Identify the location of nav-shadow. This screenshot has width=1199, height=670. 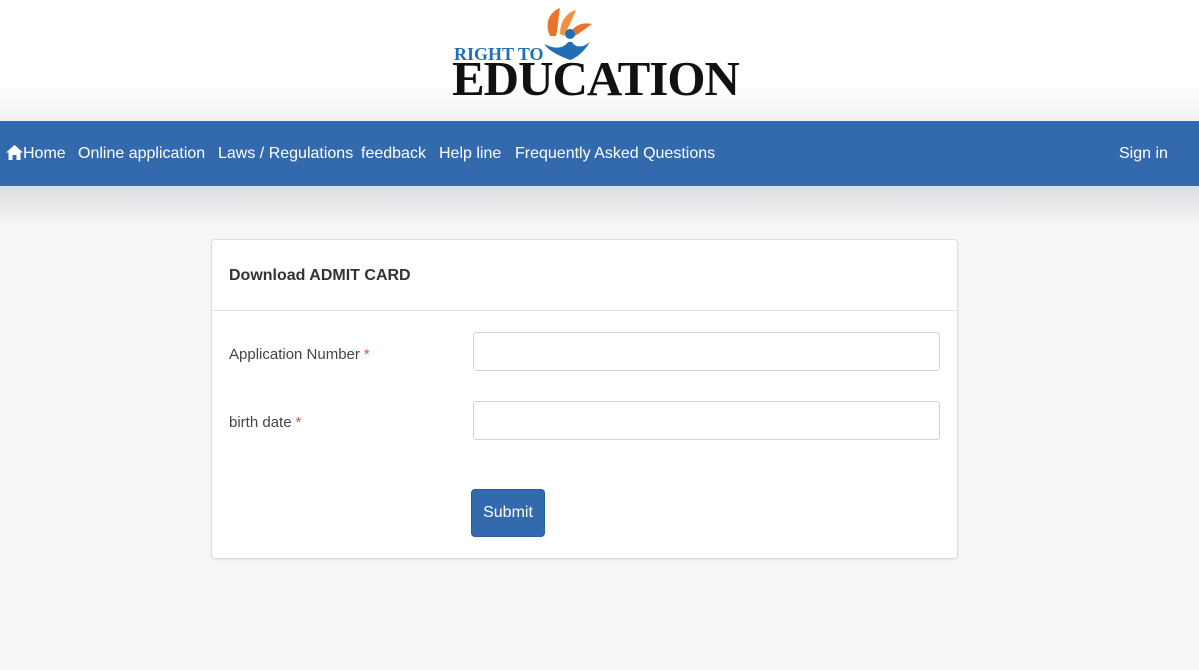
(599, 206).